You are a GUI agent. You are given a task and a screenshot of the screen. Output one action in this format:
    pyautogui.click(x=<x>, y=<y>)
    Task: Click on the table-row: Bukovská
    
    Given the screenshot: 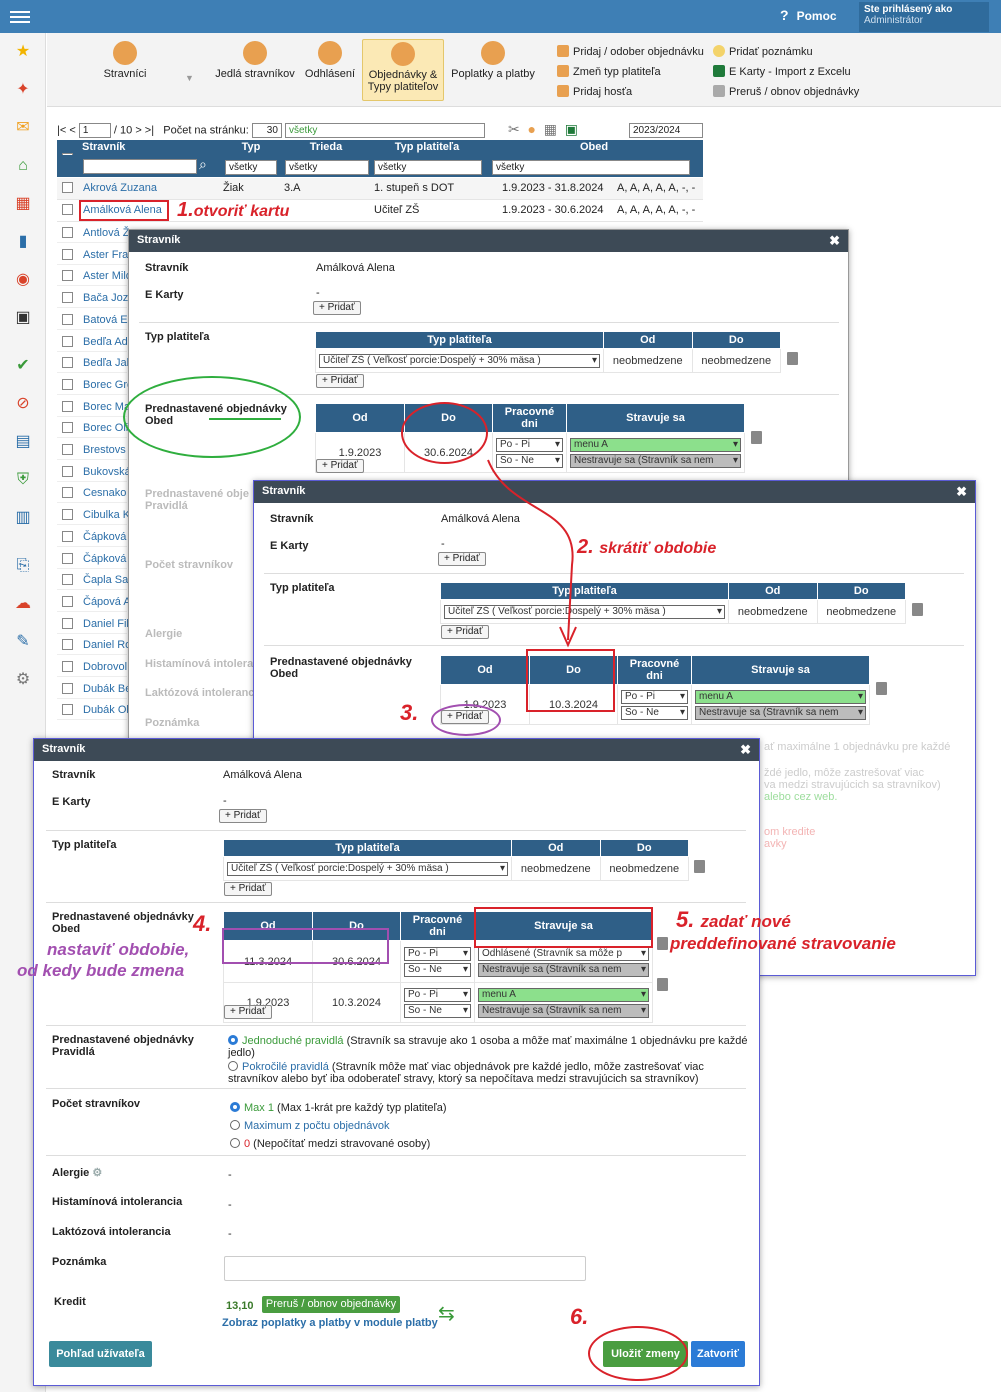 What is the action you would take?
    pyautogui.click(x=94, y=471)
    